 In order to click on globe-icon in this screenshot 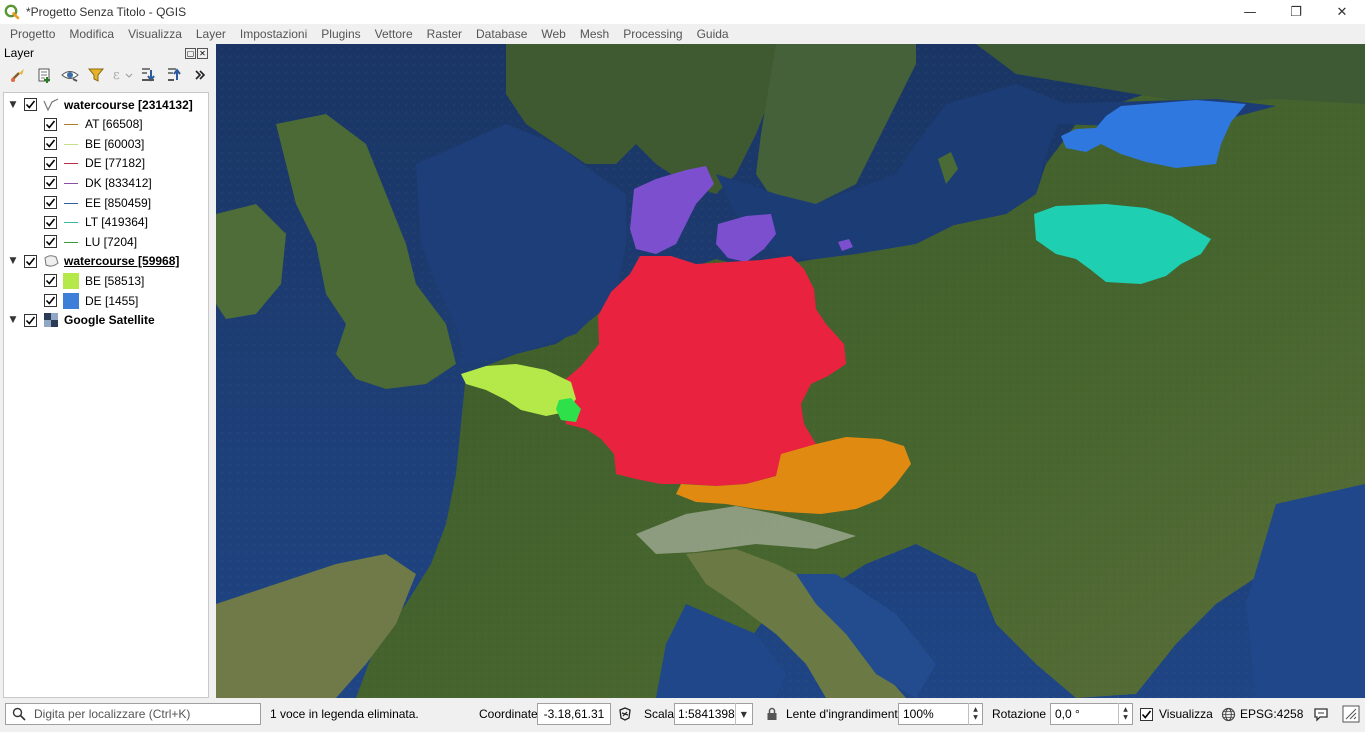, I will do `click(1228, 714)`.